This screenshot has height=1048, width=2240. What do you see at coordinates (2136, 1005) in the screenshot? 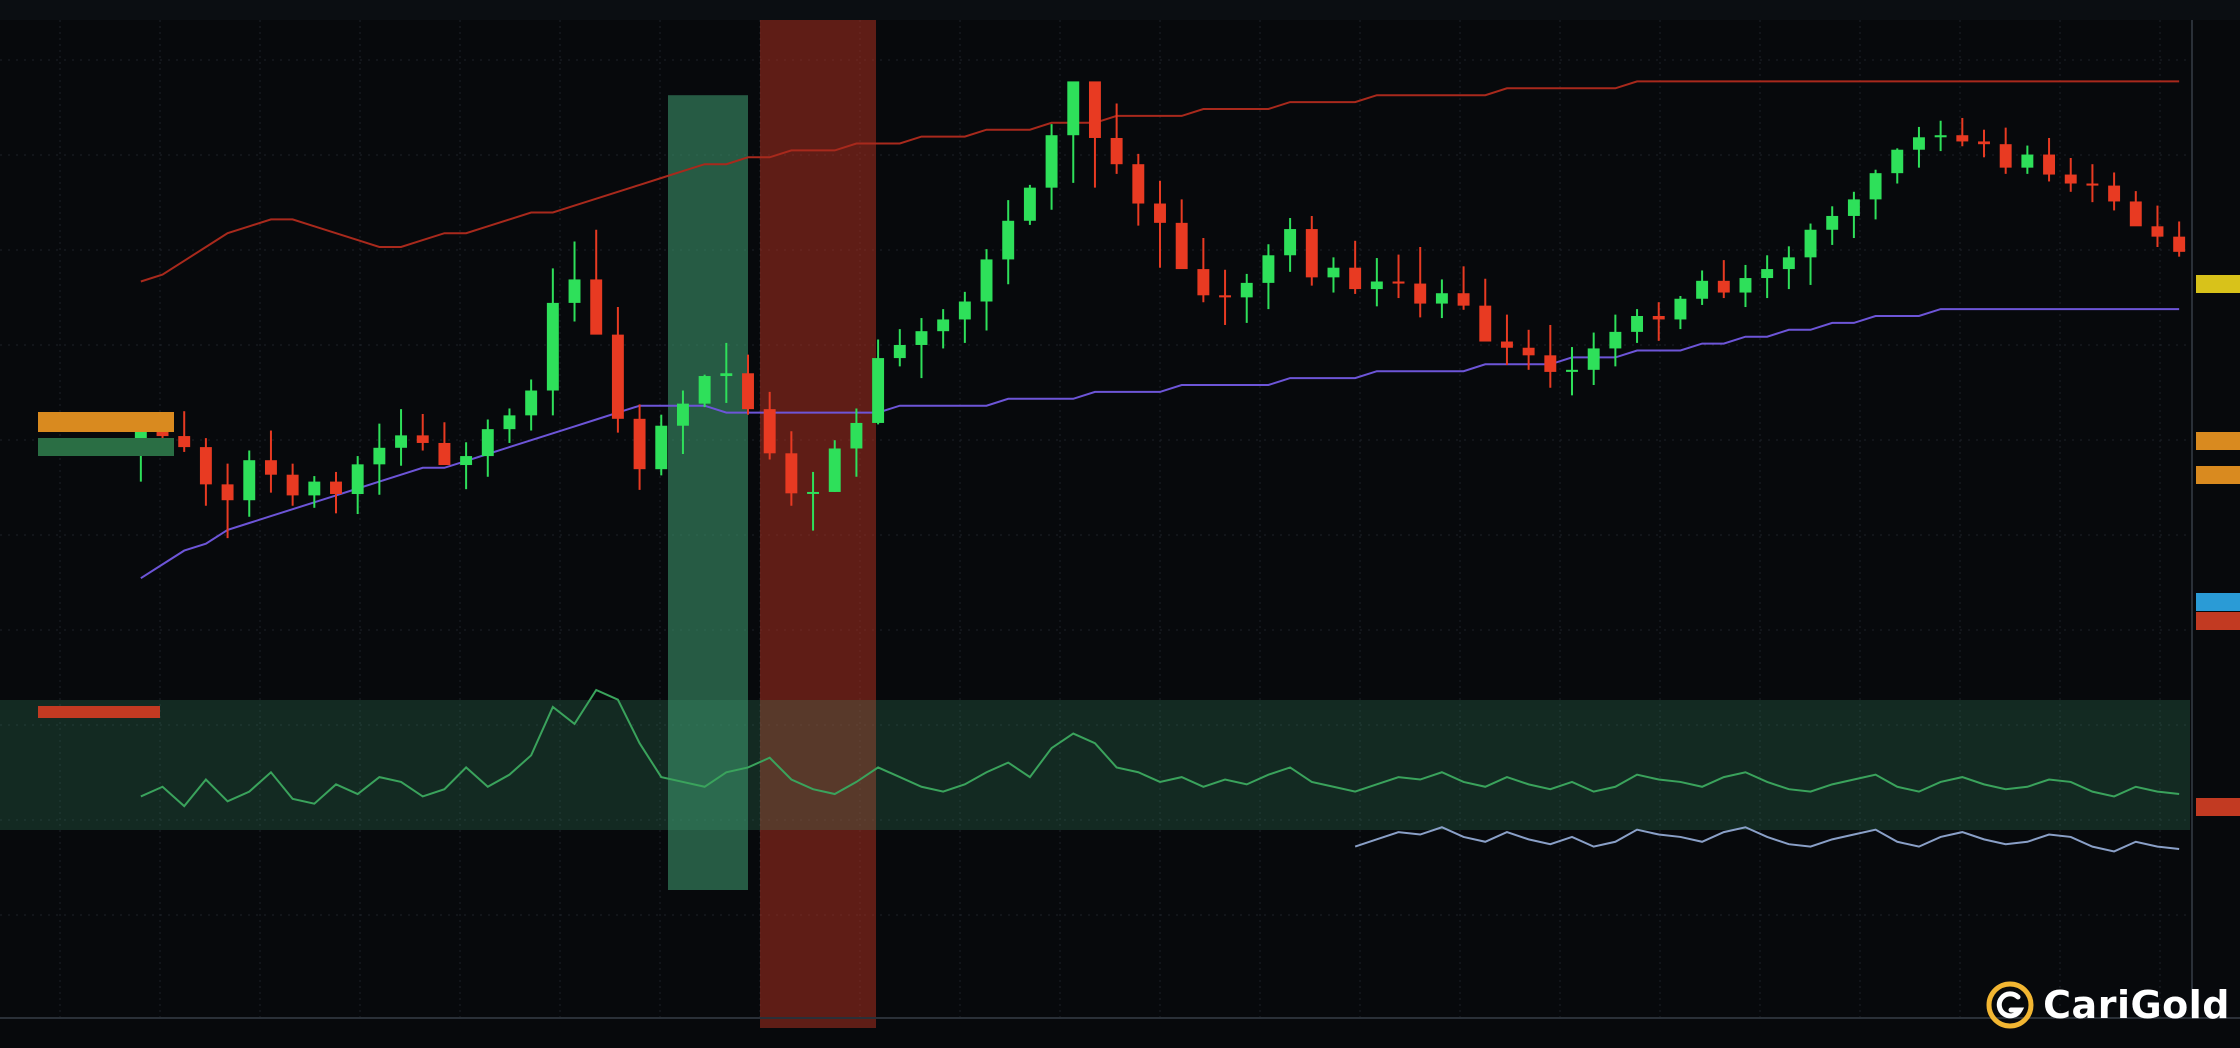
I see `watermark-text: CariGold` at bounding box center [2136, 1005].